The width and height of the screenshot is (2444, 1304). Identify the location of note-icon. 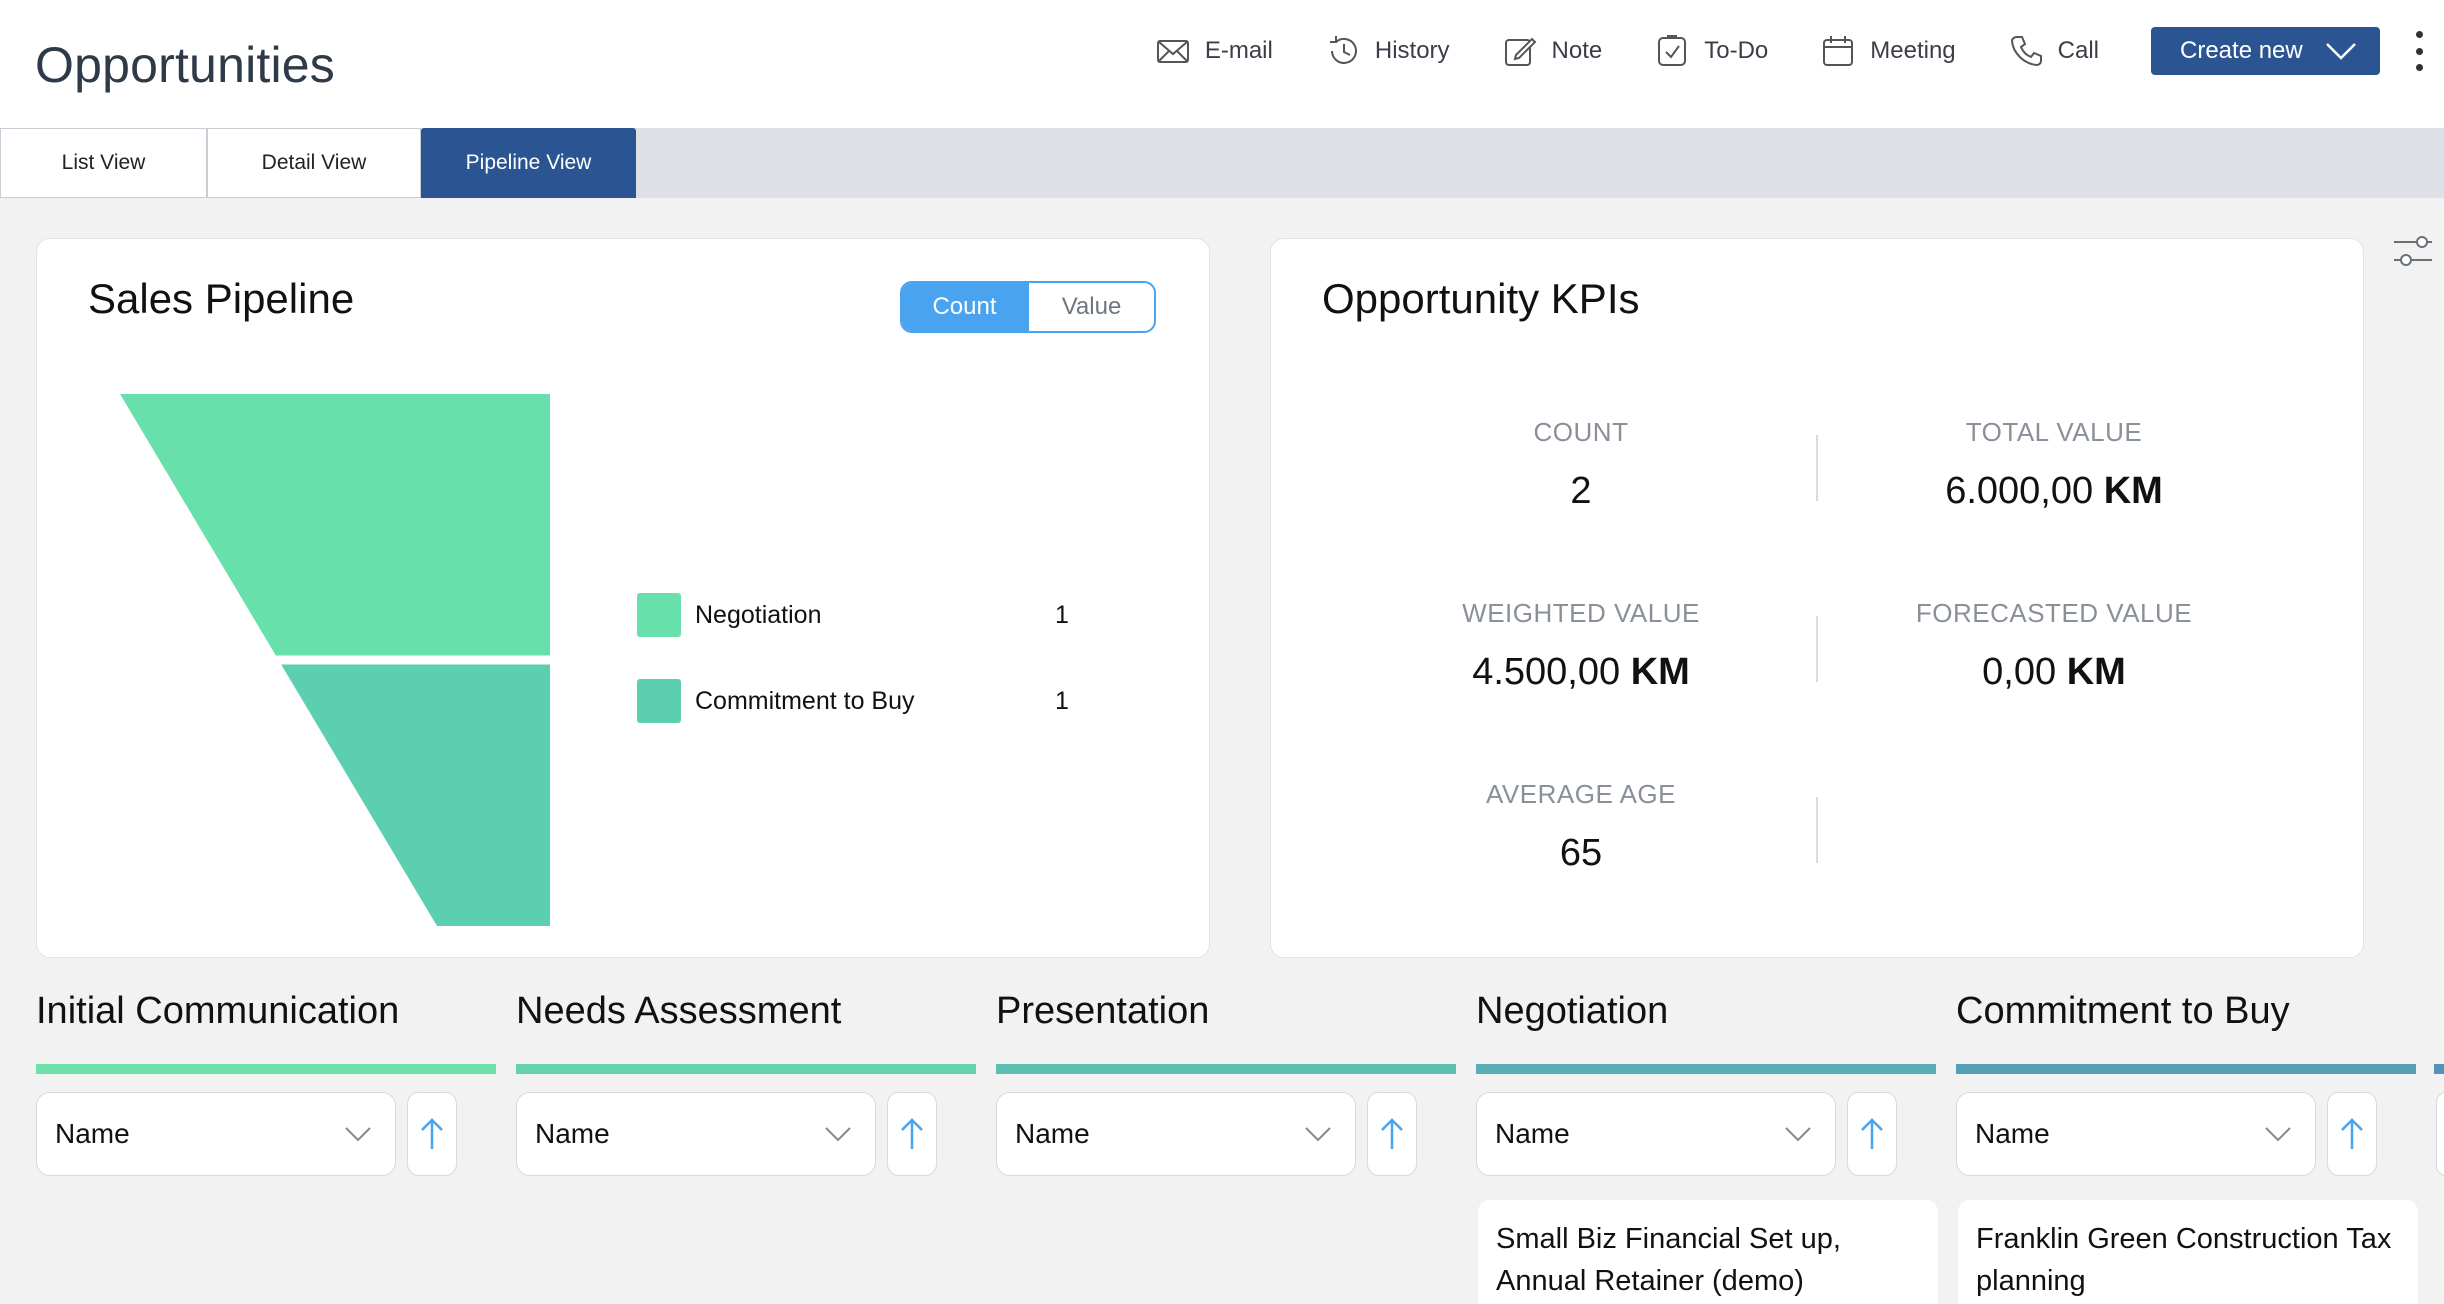
(1520, 51).